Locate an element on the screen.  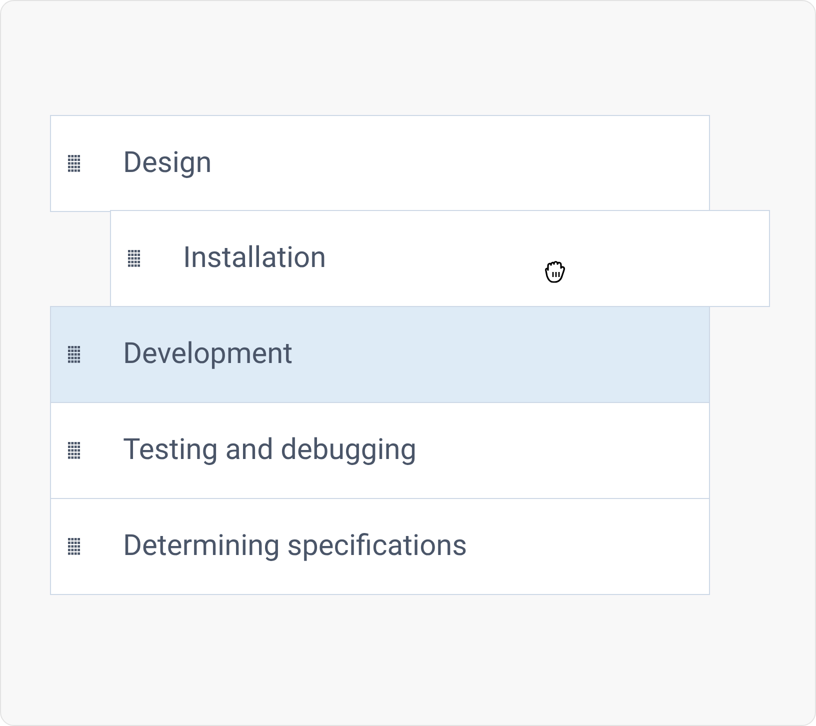
item-label: Design is located at coordinates (167, 163).